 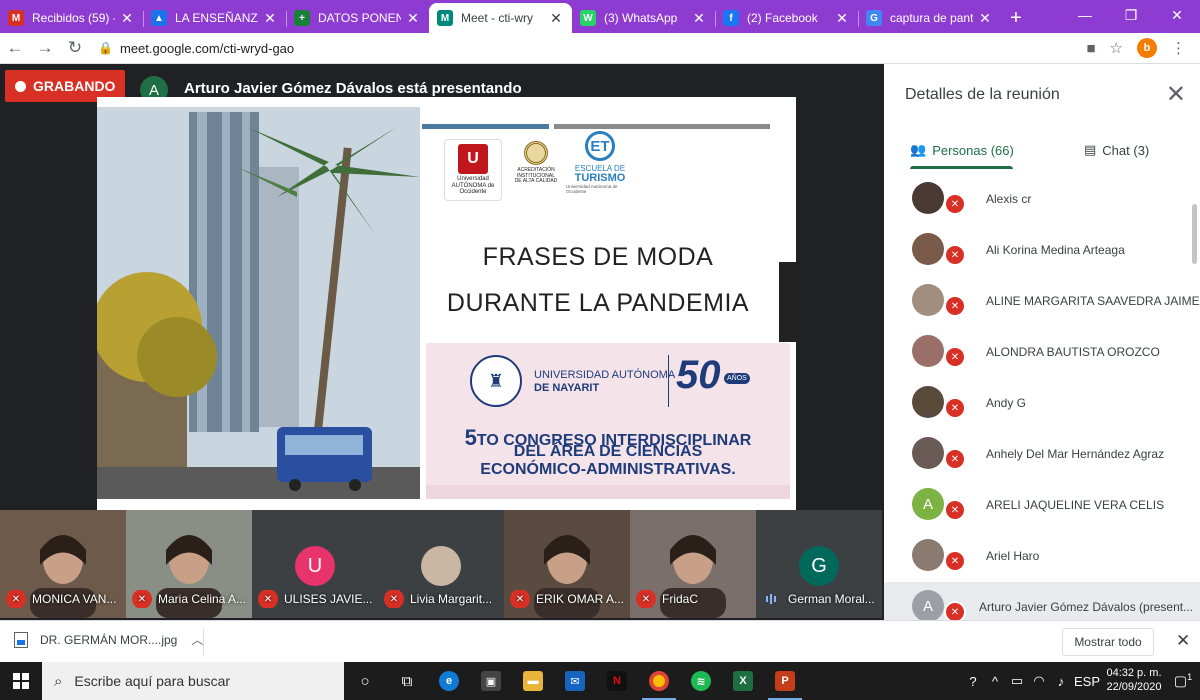 What do you see at coordinates (1178, 48) in the screenshot?
I see `menu-kebab-icon: ⋮` at bounding box center [1178, 48].